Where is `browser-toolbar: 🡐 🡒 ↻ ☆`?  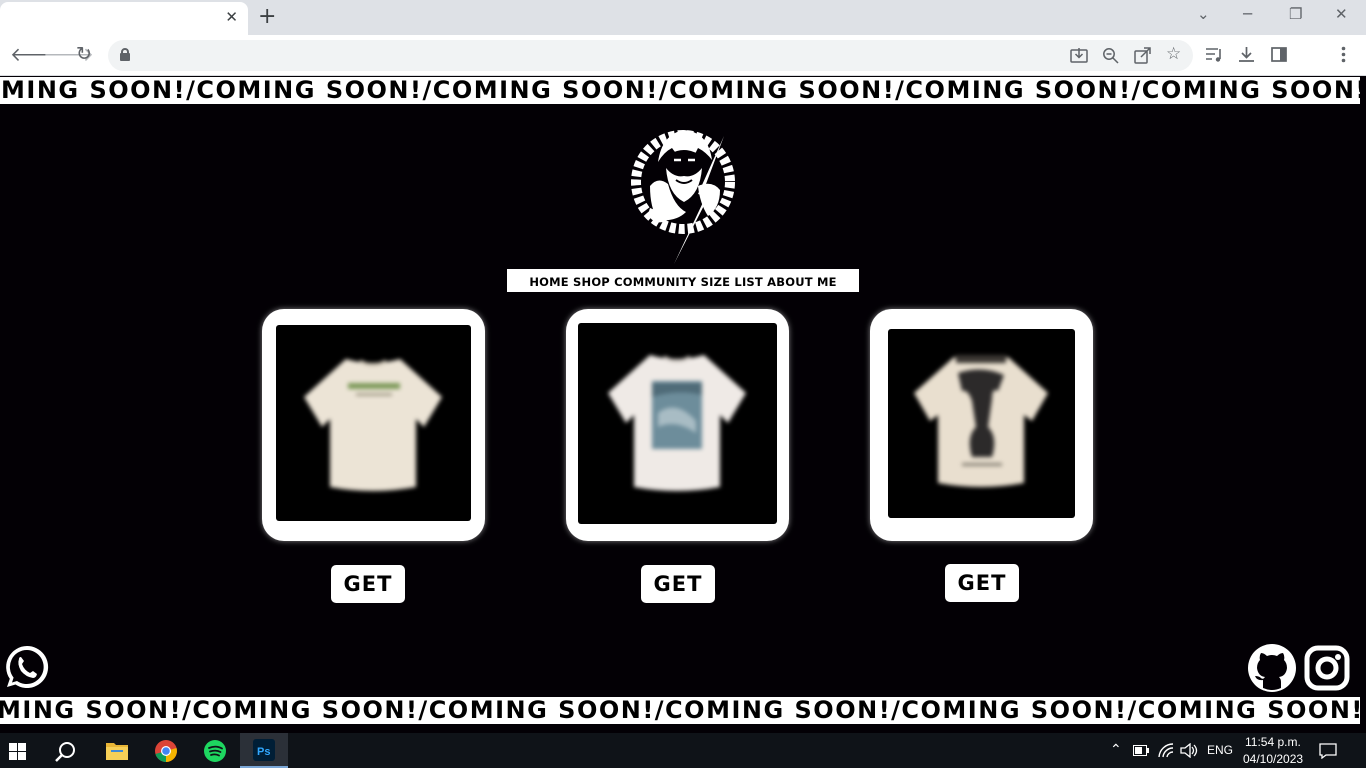
browser-toolbar: 🡐 🡒 ↻ ☆ is located at coordinates (683, 55).